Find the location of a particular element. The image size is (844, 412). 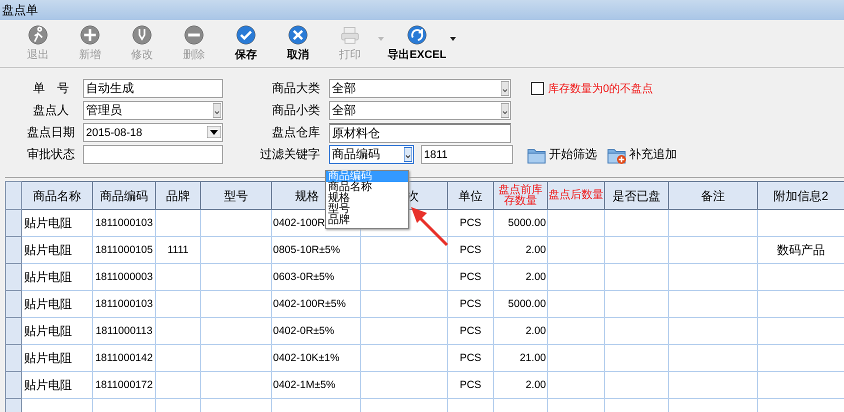

field-label: 商品大类 is located at coordinates (295, 88).